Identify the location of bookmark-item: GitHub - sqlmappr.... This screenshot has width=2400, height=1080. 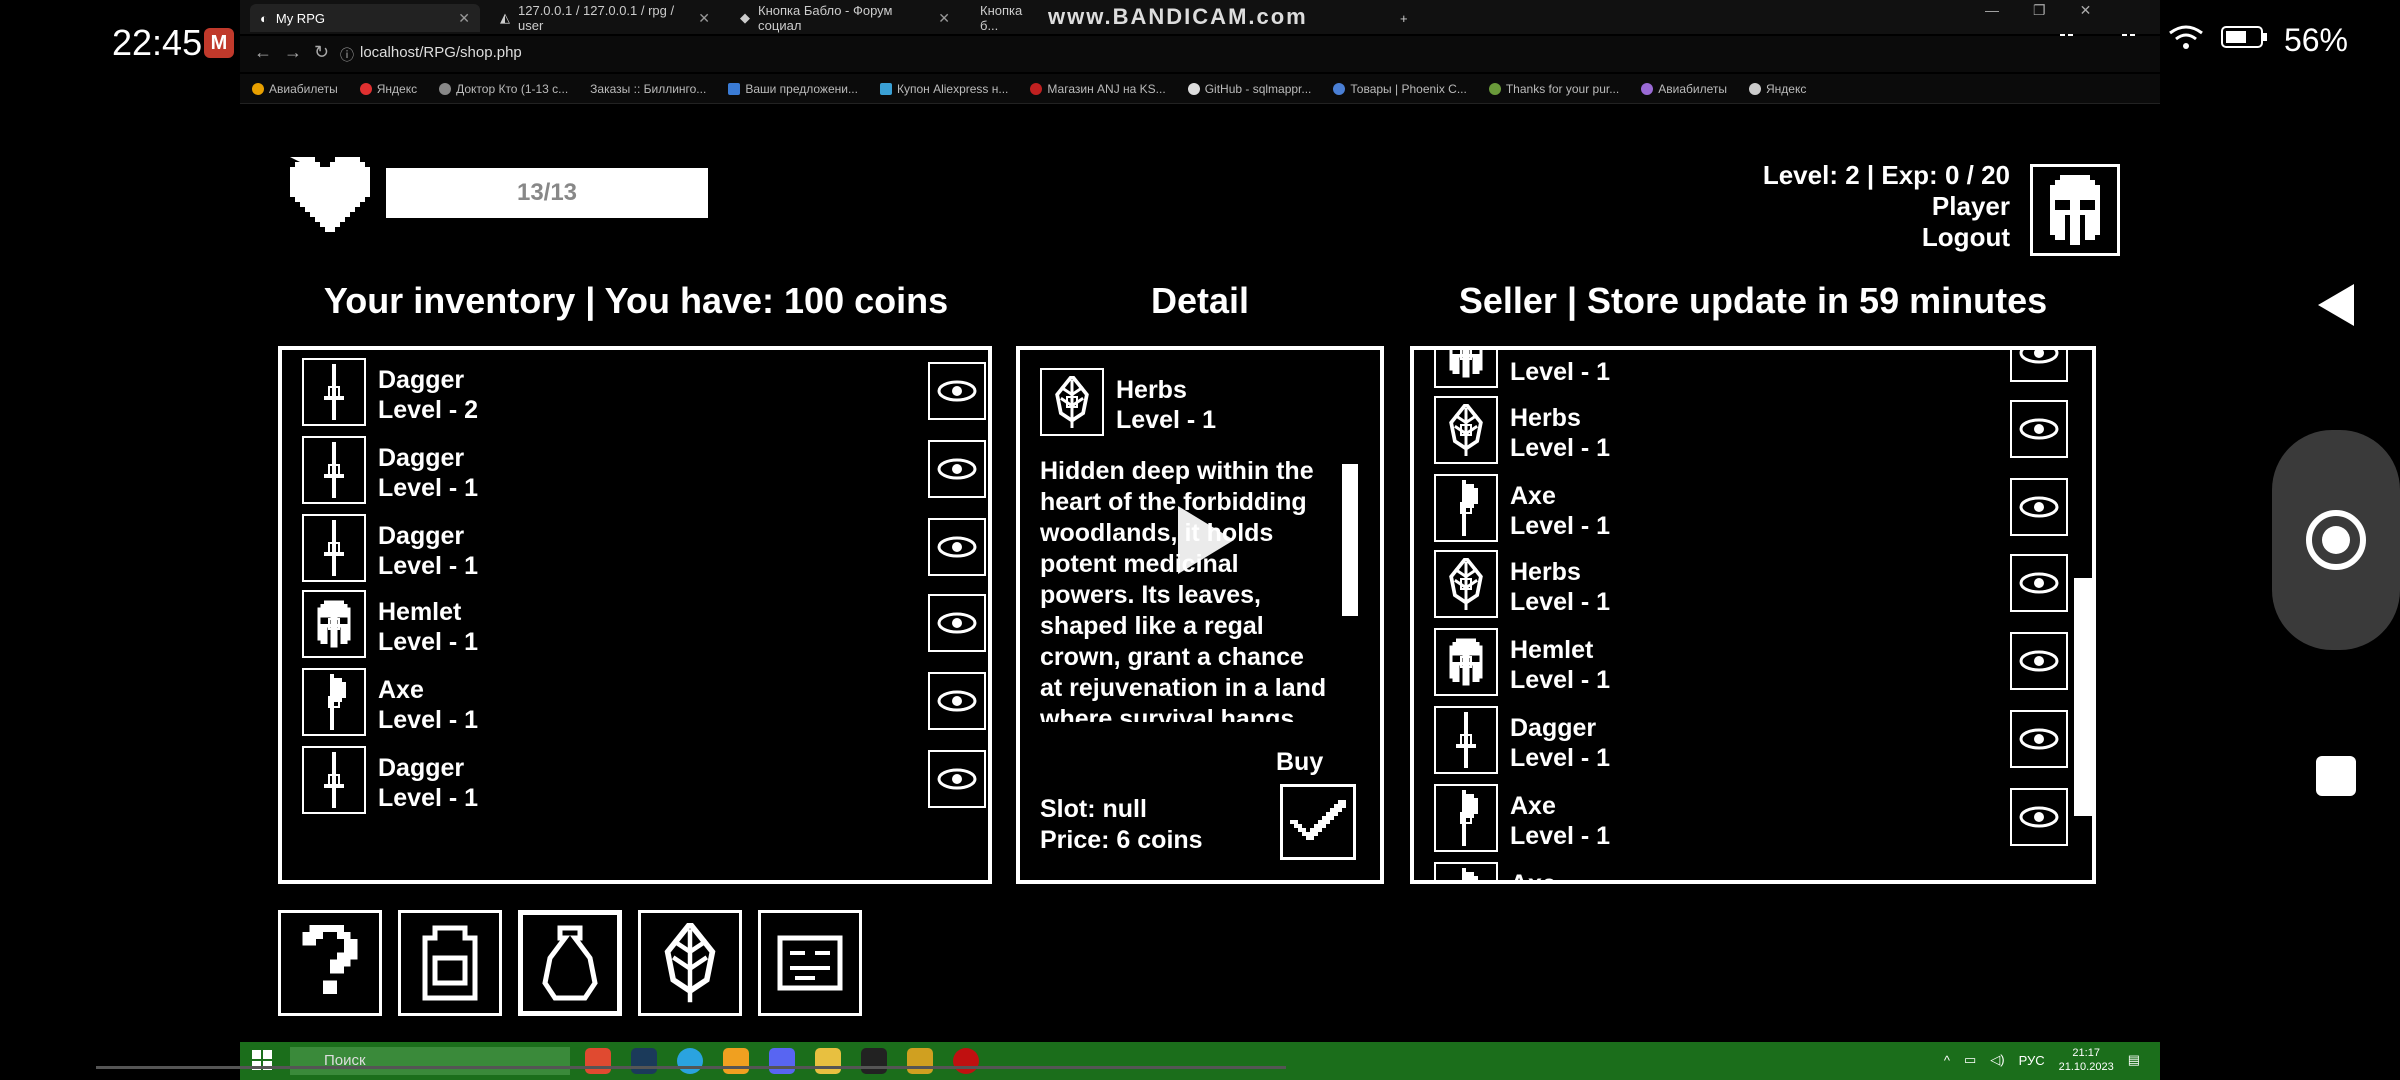
(1249, 89).